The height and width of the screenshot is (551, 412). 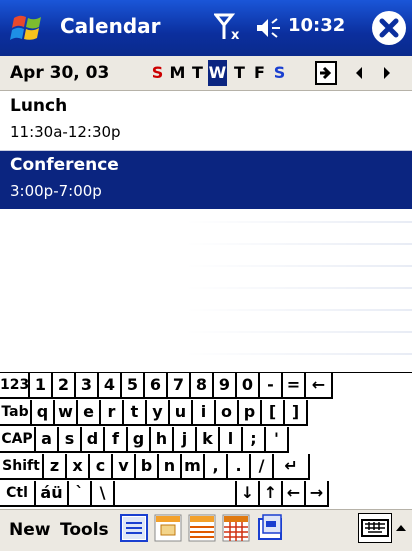 I want to click on key: /, so click(x=262, y=467).